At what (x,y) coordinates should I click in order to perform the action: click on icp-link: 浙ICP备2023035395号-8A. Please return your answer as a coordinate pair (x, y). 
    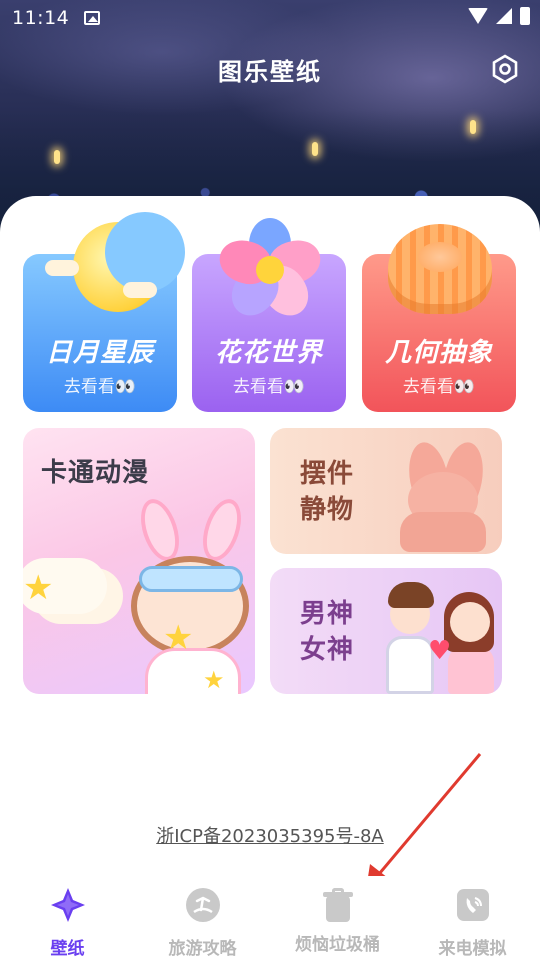
    Looking at the image, I should click on (270, 835).